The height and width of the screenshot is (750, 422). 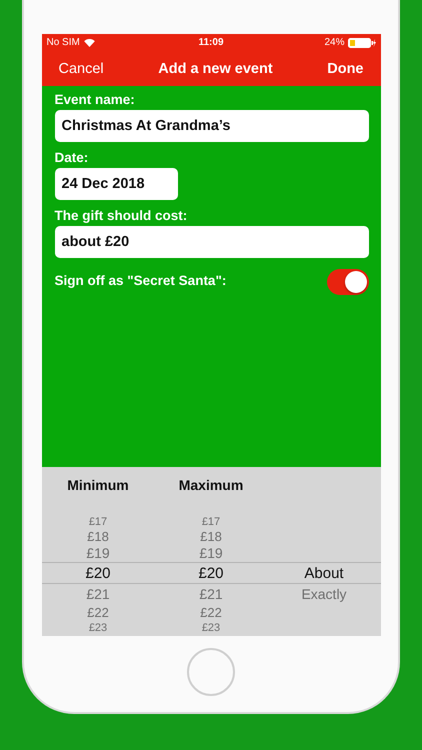 I want to click on picker-header: Minimum, so click(x=98, y=486).